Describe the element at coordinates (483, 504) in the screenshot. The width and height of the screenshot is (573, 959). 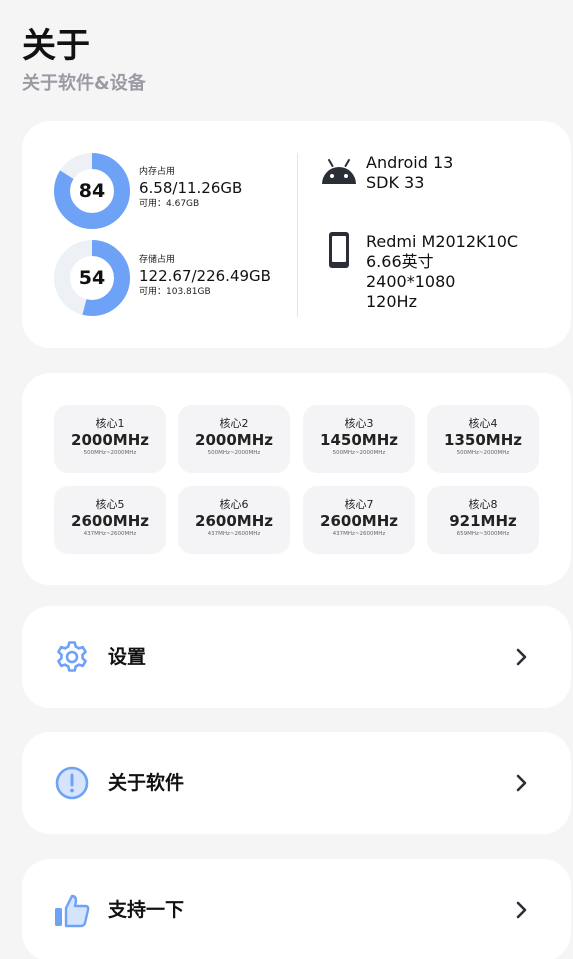
I see `core-name: 核心8` at that location.